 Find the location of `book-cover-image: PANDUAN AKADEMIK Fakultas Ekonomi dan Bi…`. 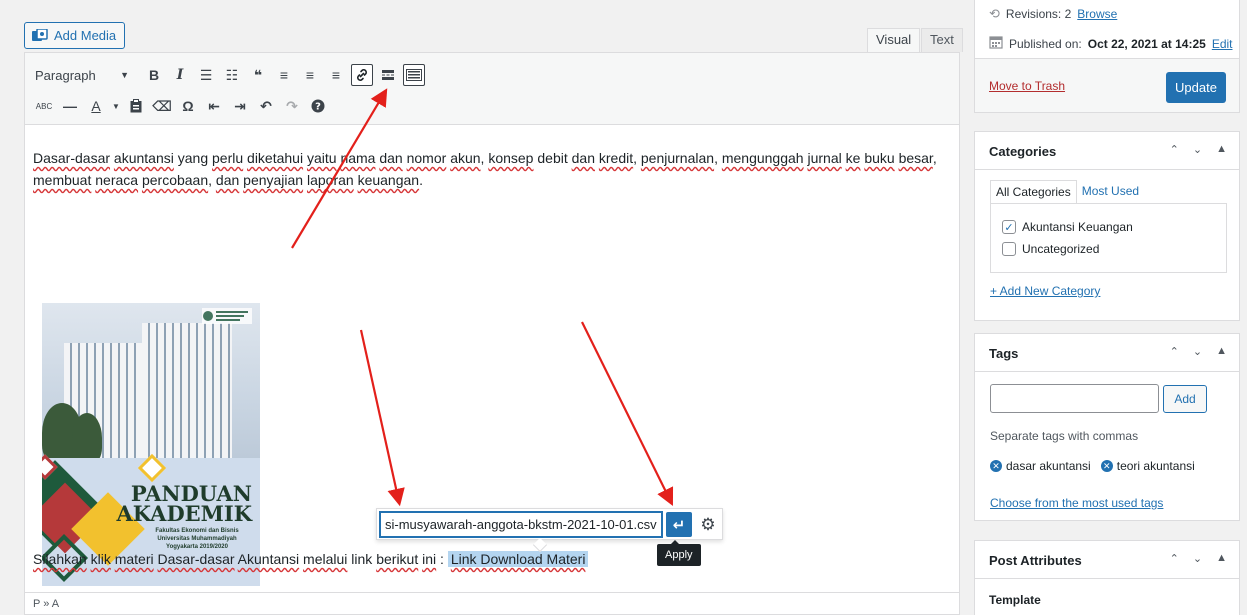

book-cover-image: PANDUAN AKADEMIK Fakultas Ekonomi dan Bi… is located at coordinates (151, 444).